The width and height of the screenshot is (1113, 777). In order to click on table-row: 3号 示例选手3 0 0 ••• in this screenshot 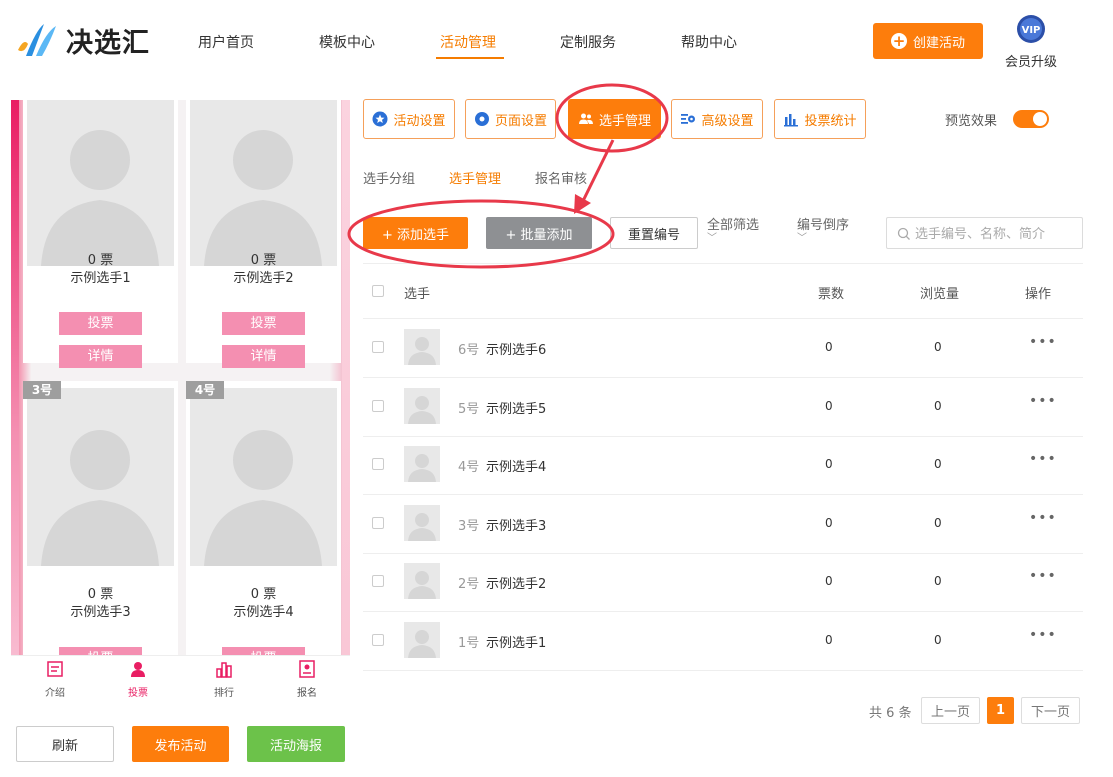, I will do `click(723, 524)`.